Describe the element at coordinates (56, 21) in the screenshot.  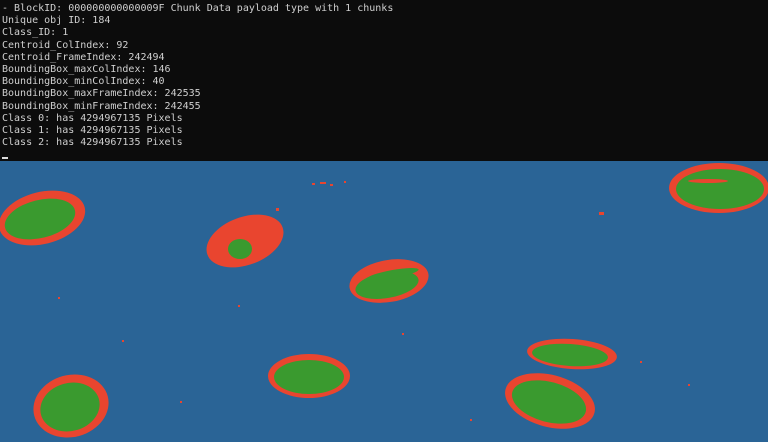
I see `console-line-object-id: Unique obj ID: 184` at that location.